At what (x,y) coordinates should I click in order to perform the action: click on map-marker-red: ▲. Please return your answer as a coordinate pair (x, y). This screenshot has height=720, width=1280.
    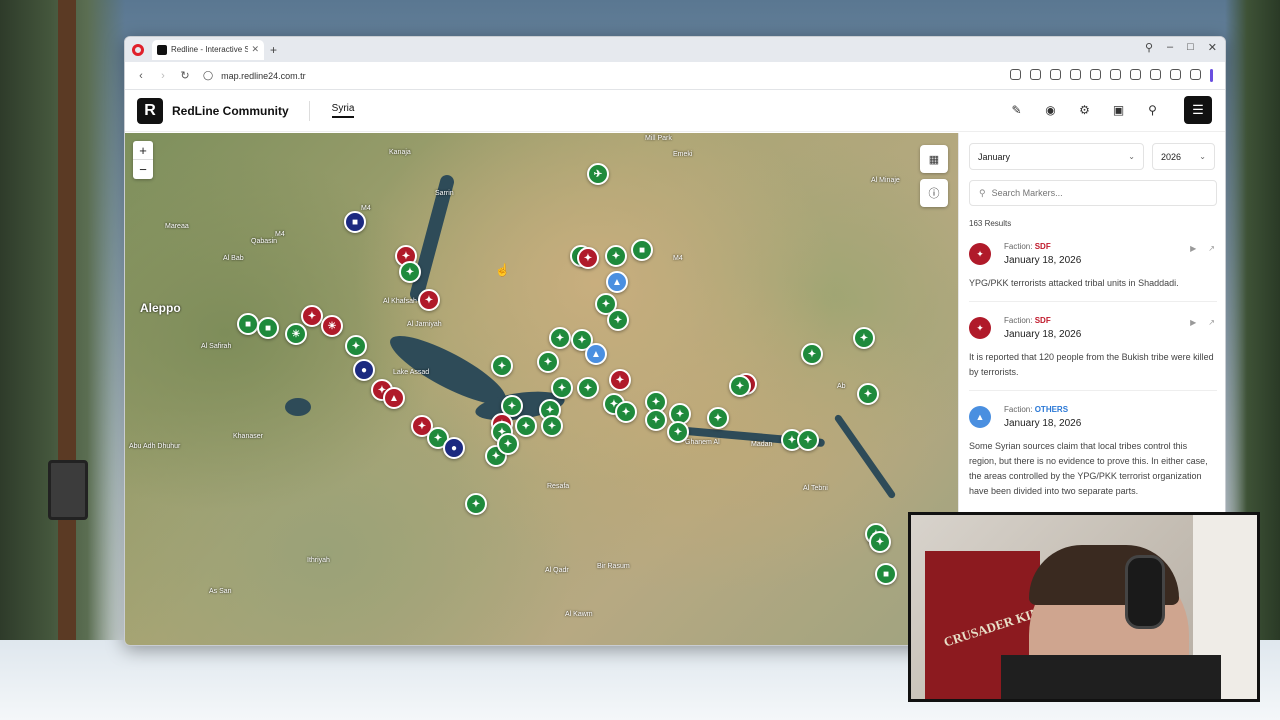
    Looking at the image, I should click on (394, 398).